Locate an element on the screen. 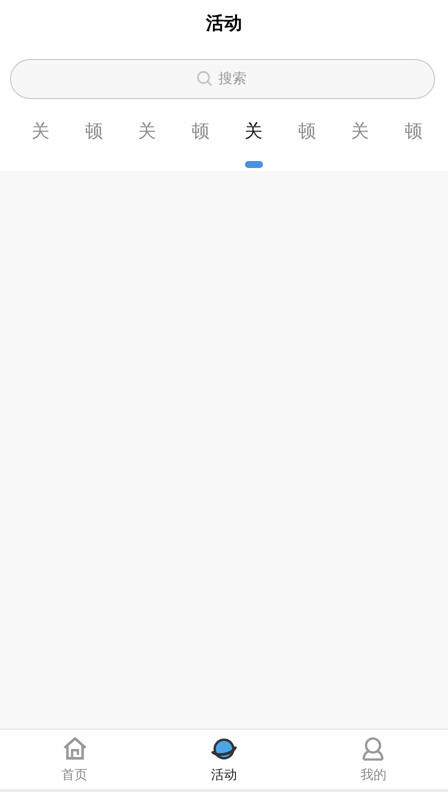 Image resolution: width=448 pixels, height=792 pixels. nav-tab: 首页 is located at coordinates (75, 759).